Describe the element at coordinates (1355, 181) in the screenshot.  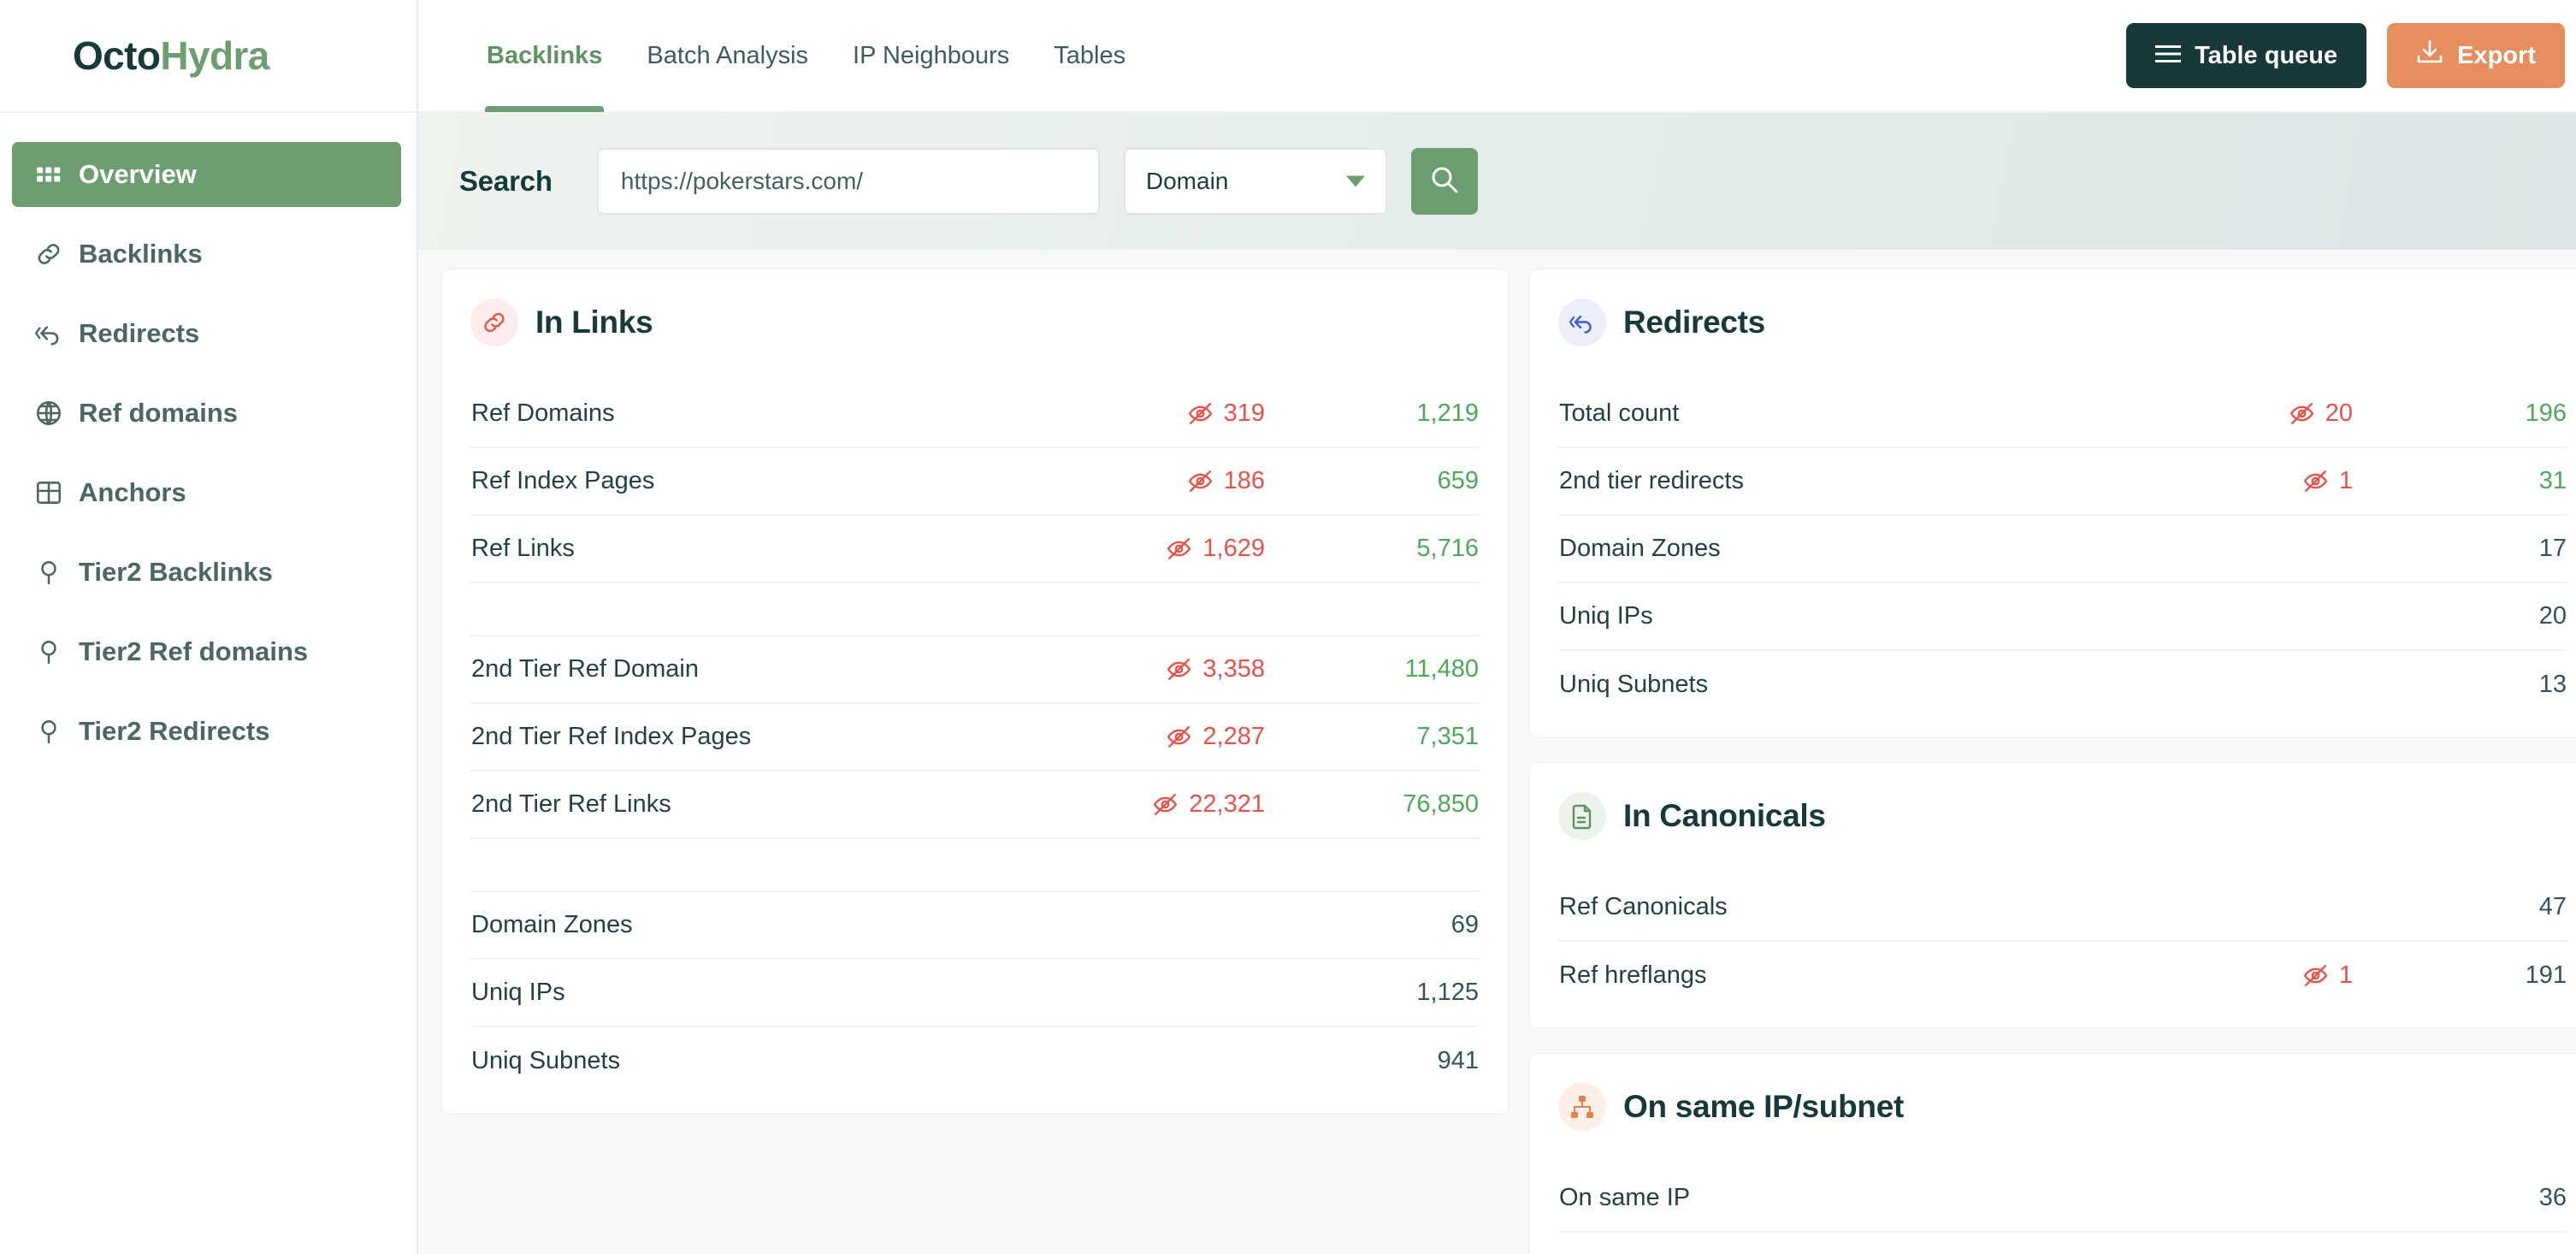
I see `chevron-down-icon` at that location.